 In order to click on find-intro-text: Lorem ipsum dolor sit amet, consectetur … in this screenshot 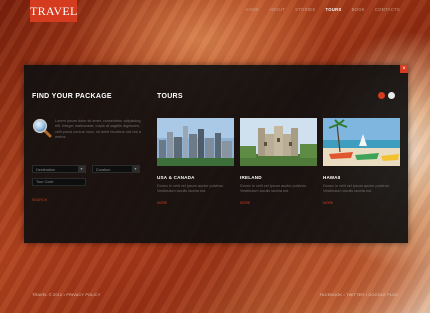, I will do `click(98, 129)`.